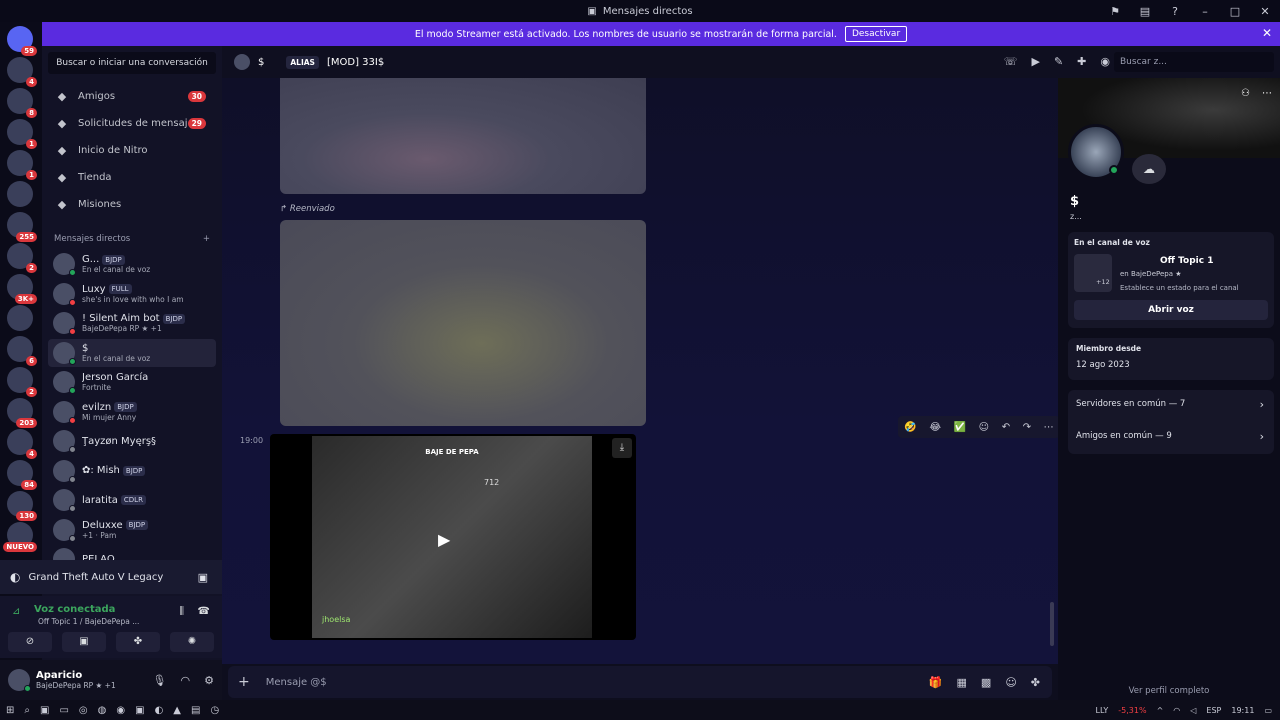 This screenshot has width=1280, height=720. What do you see at coordinates (1058, 61) in the screenshot?
I see `pin-icon: ✎` at bounding box center [1058, 61].